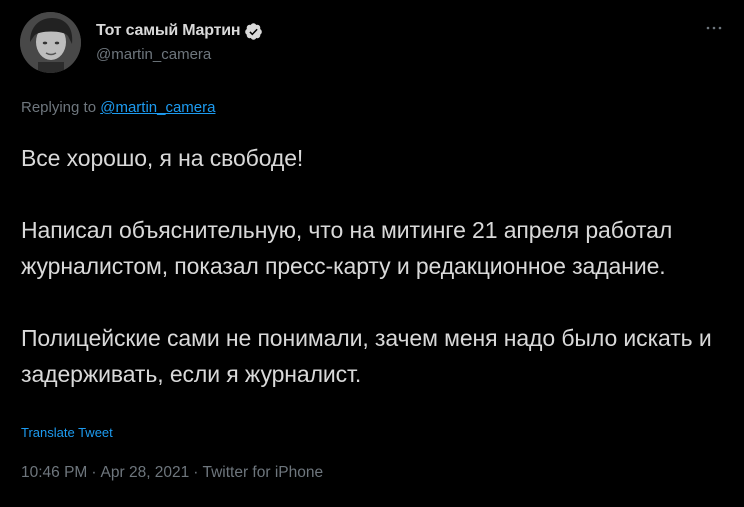 The height and width of the screenshot is (507, 744). I want to click on more-horizontal-icon, so click(714, 26).